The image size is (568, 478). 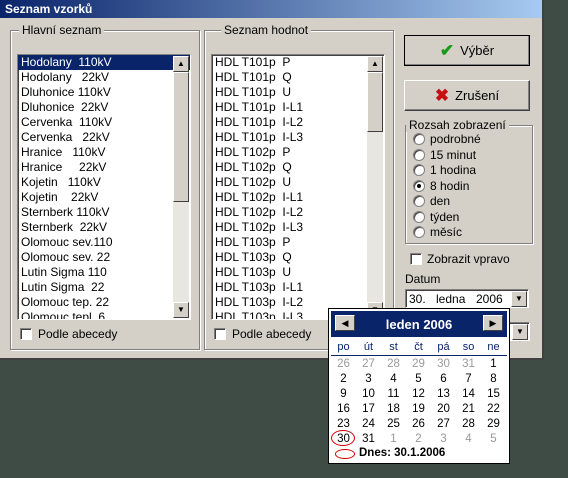 What do you see at coordinates (298, 137) in the screenshot?
I see `list-item: HDL T101p I-L3` at bounding box center [298, 137].